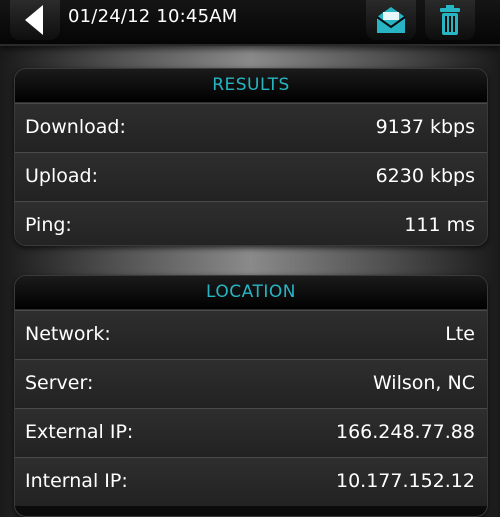  Describe the element at coordinates (251, 223) in the screenshot. I see `ping-row: Ping: 111 ms` at that location.